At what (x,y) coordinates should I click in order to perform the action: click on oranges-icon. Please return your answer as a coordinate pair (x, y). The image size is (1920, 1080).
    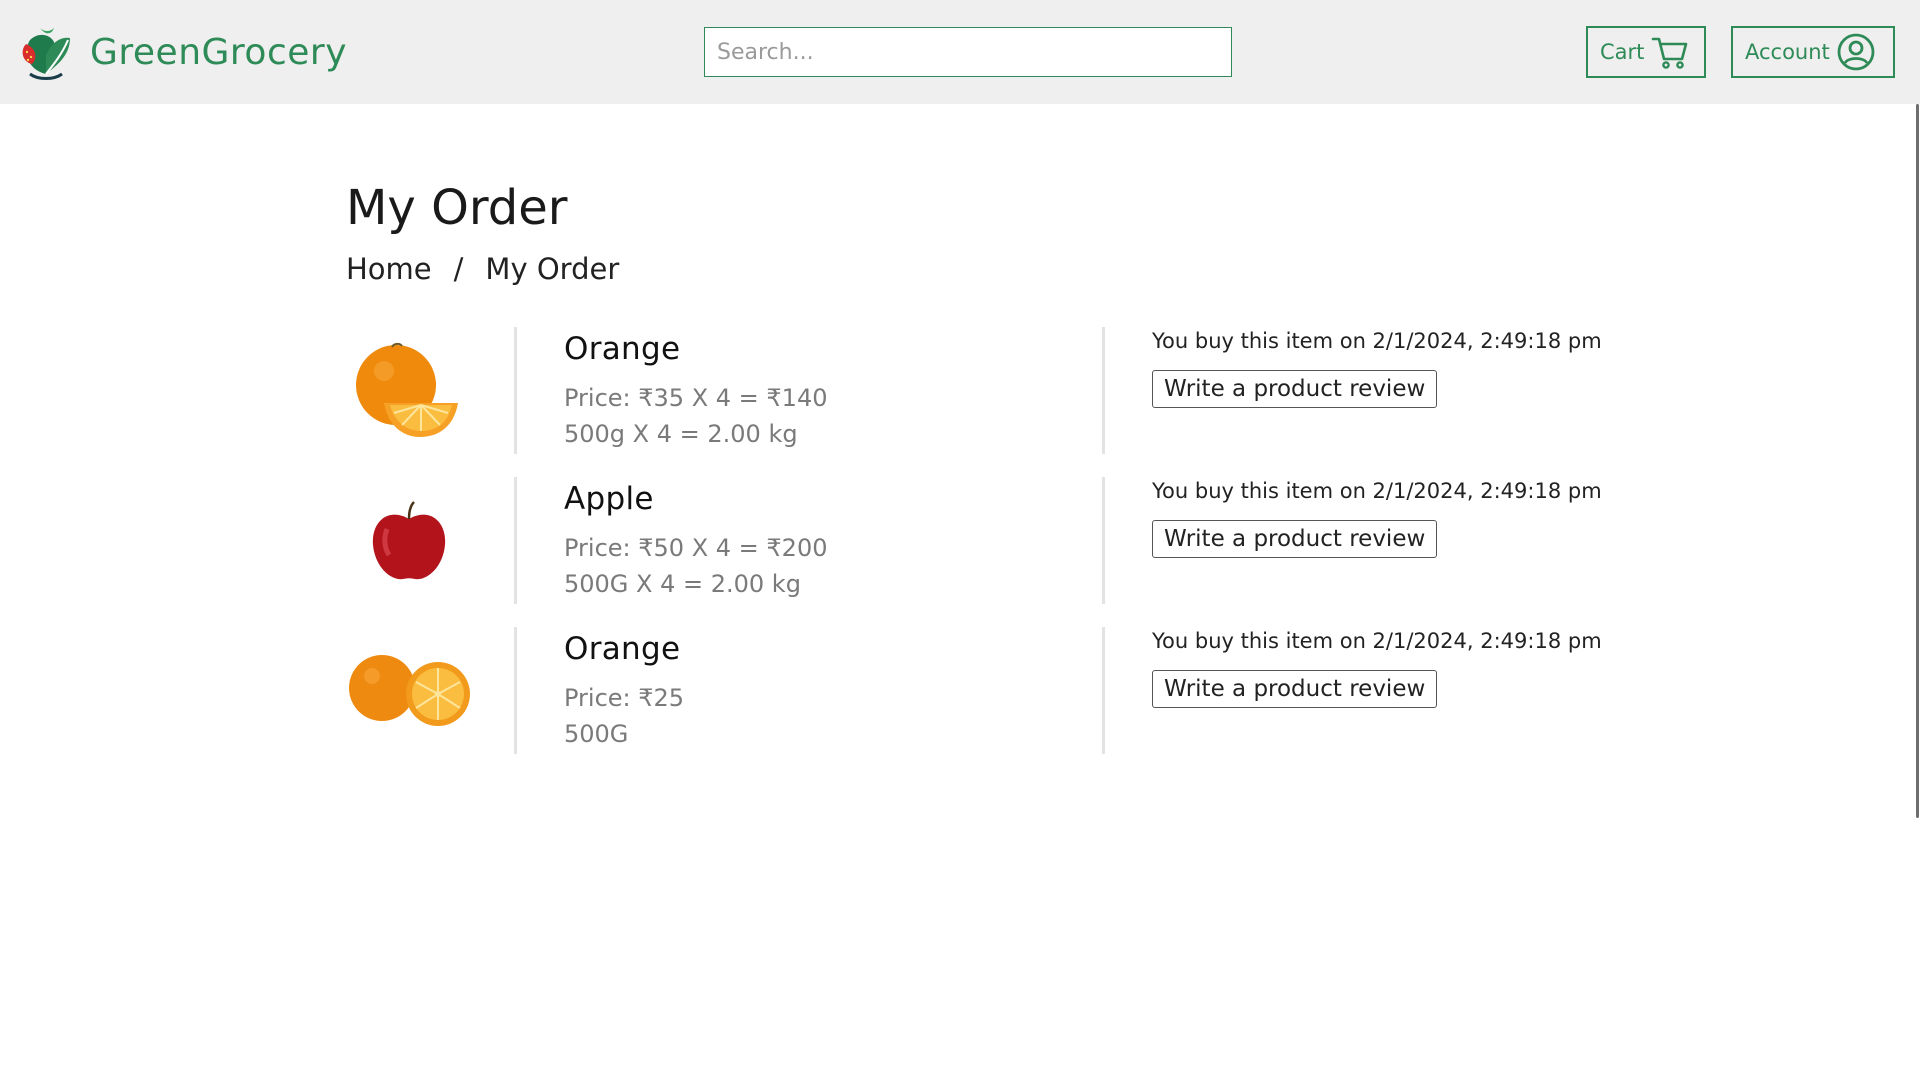
    Looking at the image, I should click on (409, 690).